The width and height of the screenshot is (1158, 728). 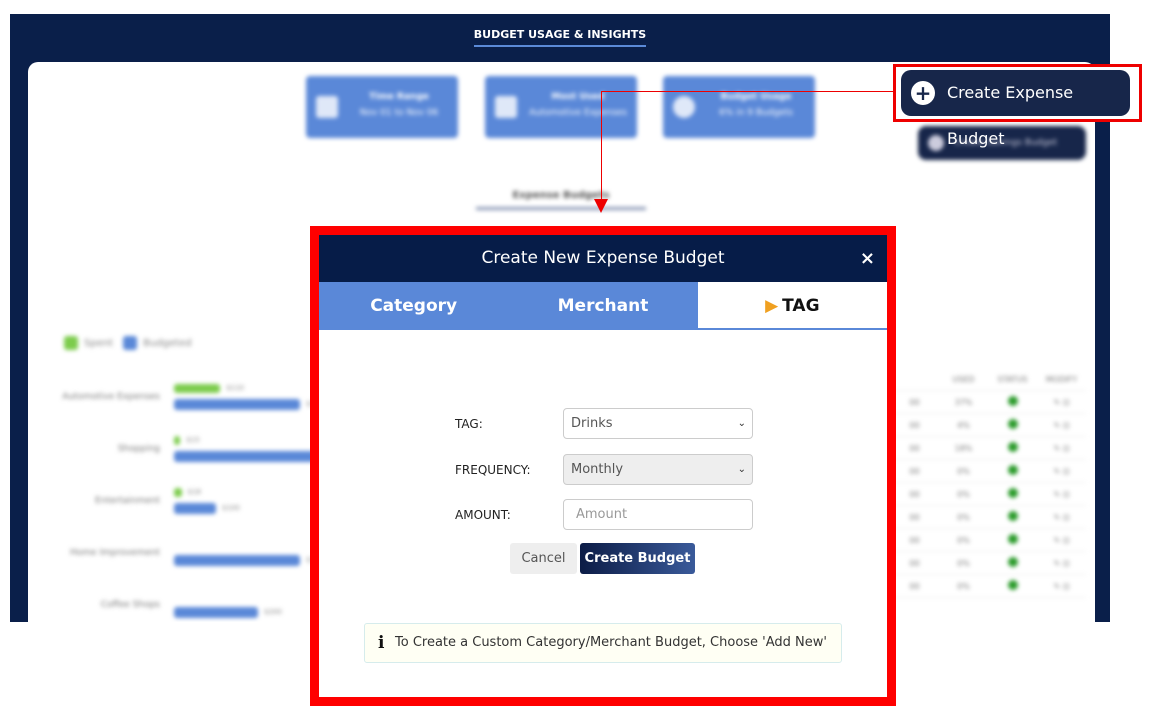 I want to click on plus-circle-icon: +, so click(x=923, y=93).